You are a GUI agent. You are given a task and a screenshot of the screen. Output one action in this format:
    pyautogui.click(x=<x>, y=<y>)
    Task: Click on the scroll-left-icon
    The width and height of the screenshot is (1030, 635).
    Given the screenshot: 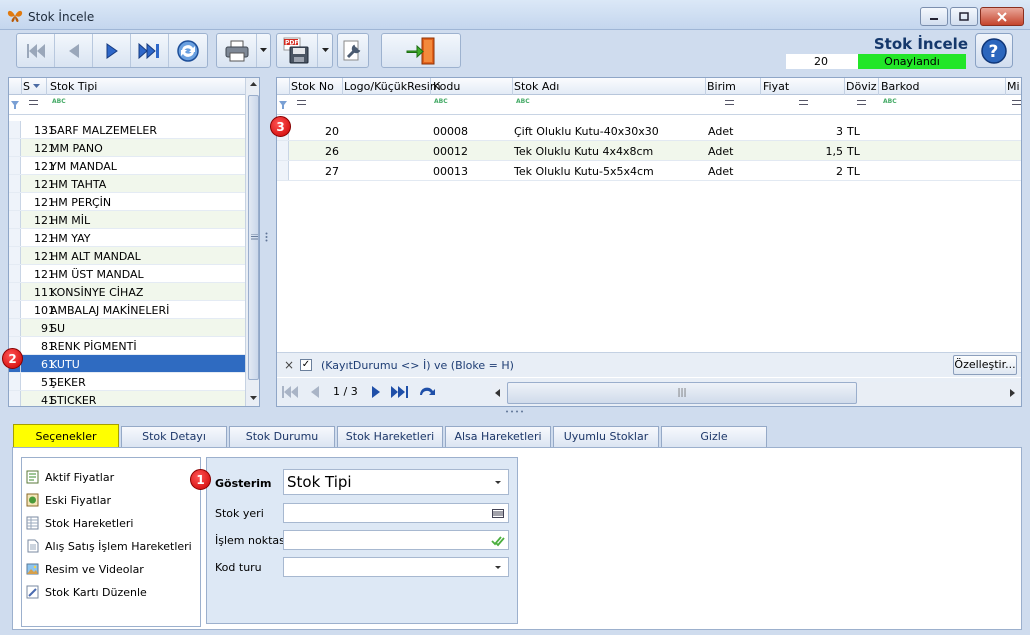 What is the action you would take?
    pyautogui.click(x=497, y=393)
    